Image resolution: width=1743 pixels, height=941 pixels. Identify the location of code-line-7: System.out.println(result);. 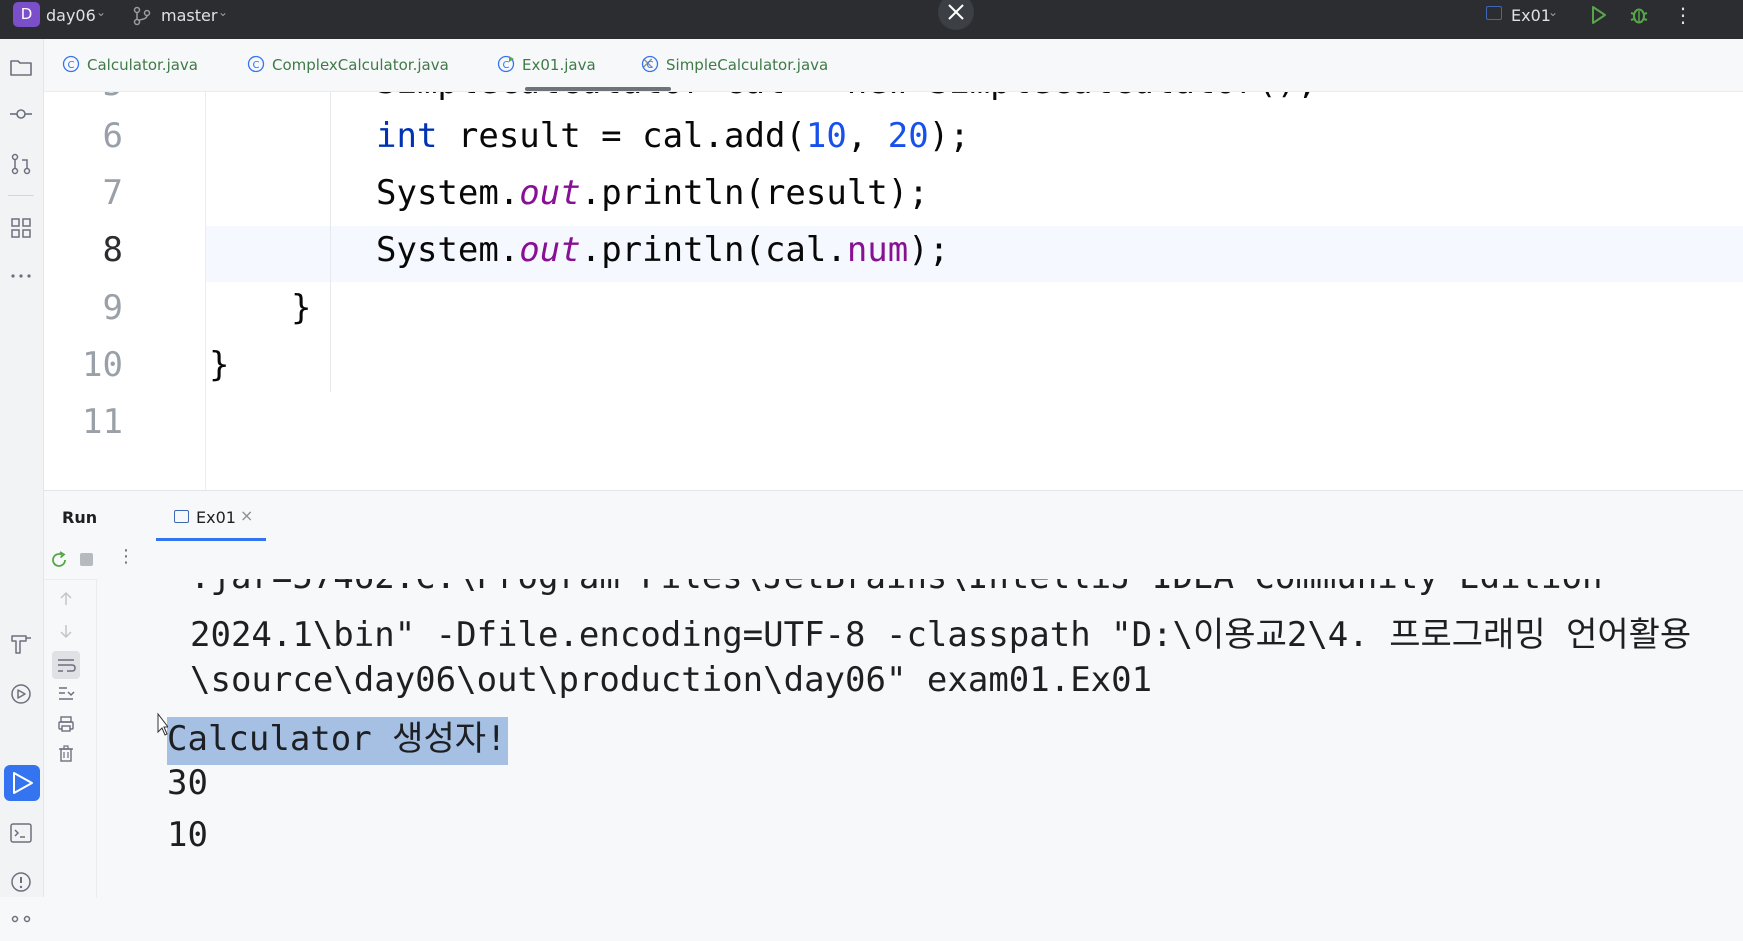
(652, 193).